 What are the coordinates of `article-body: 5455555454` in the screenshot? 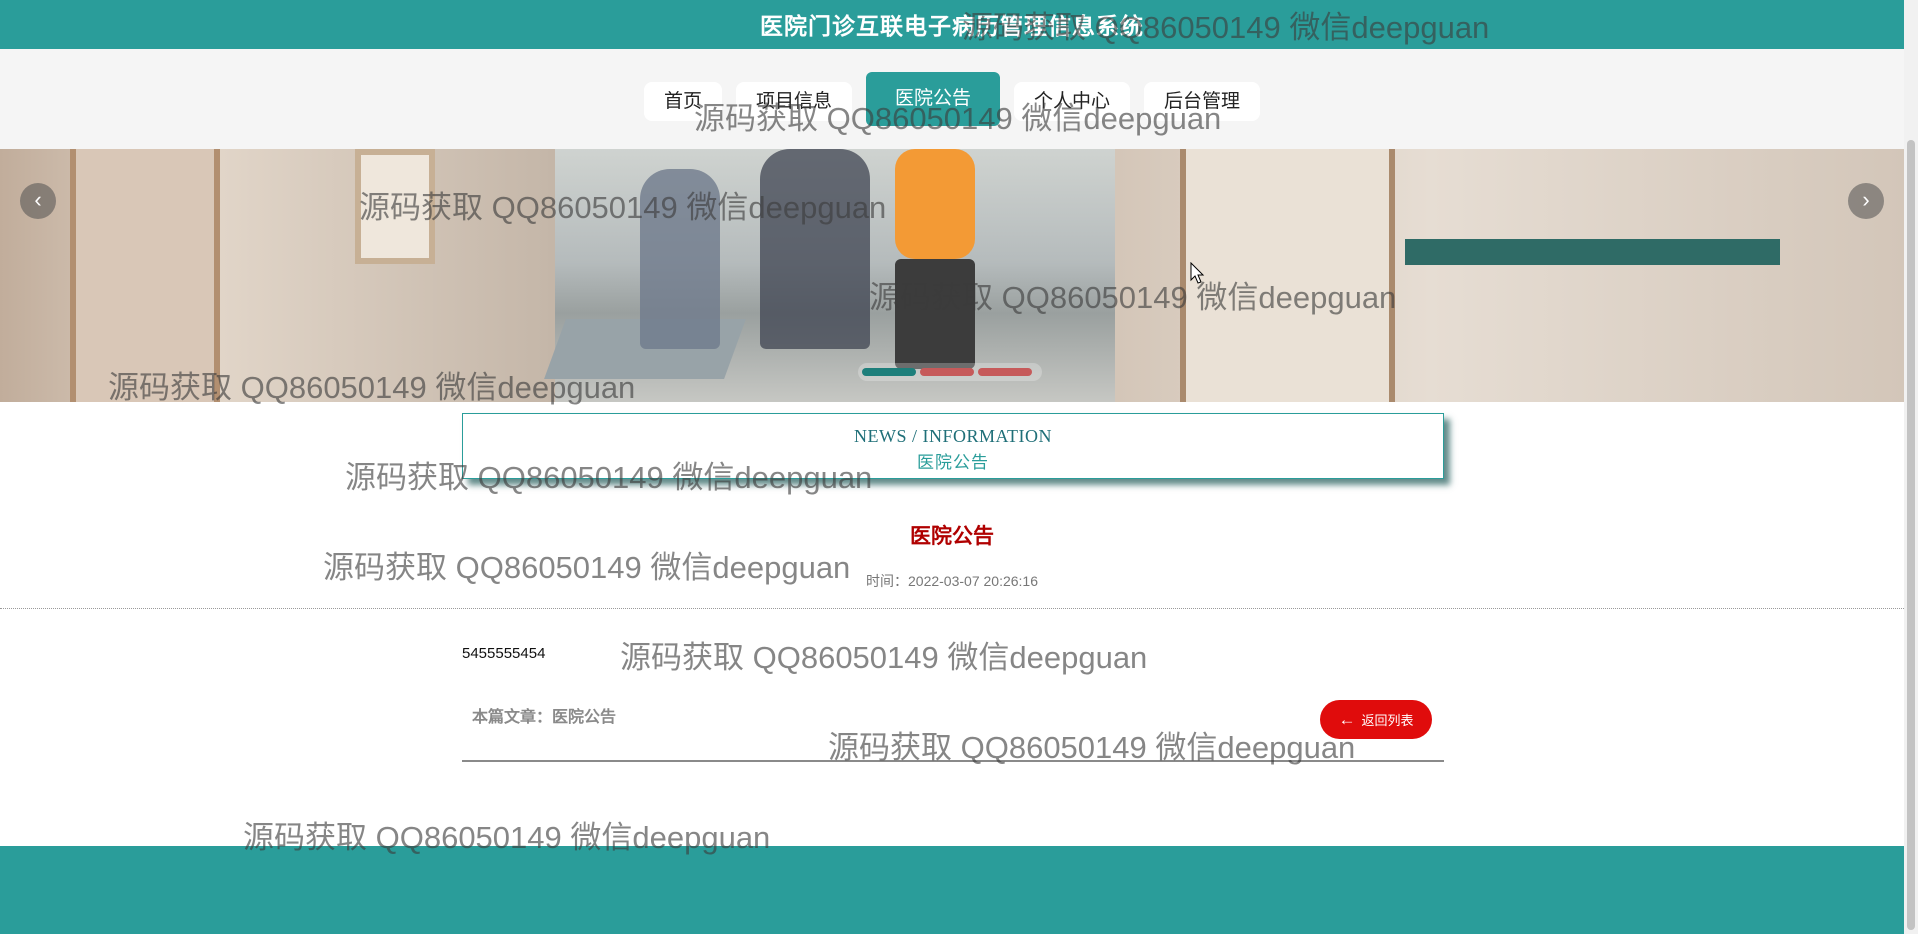 It's located at (504, 653).